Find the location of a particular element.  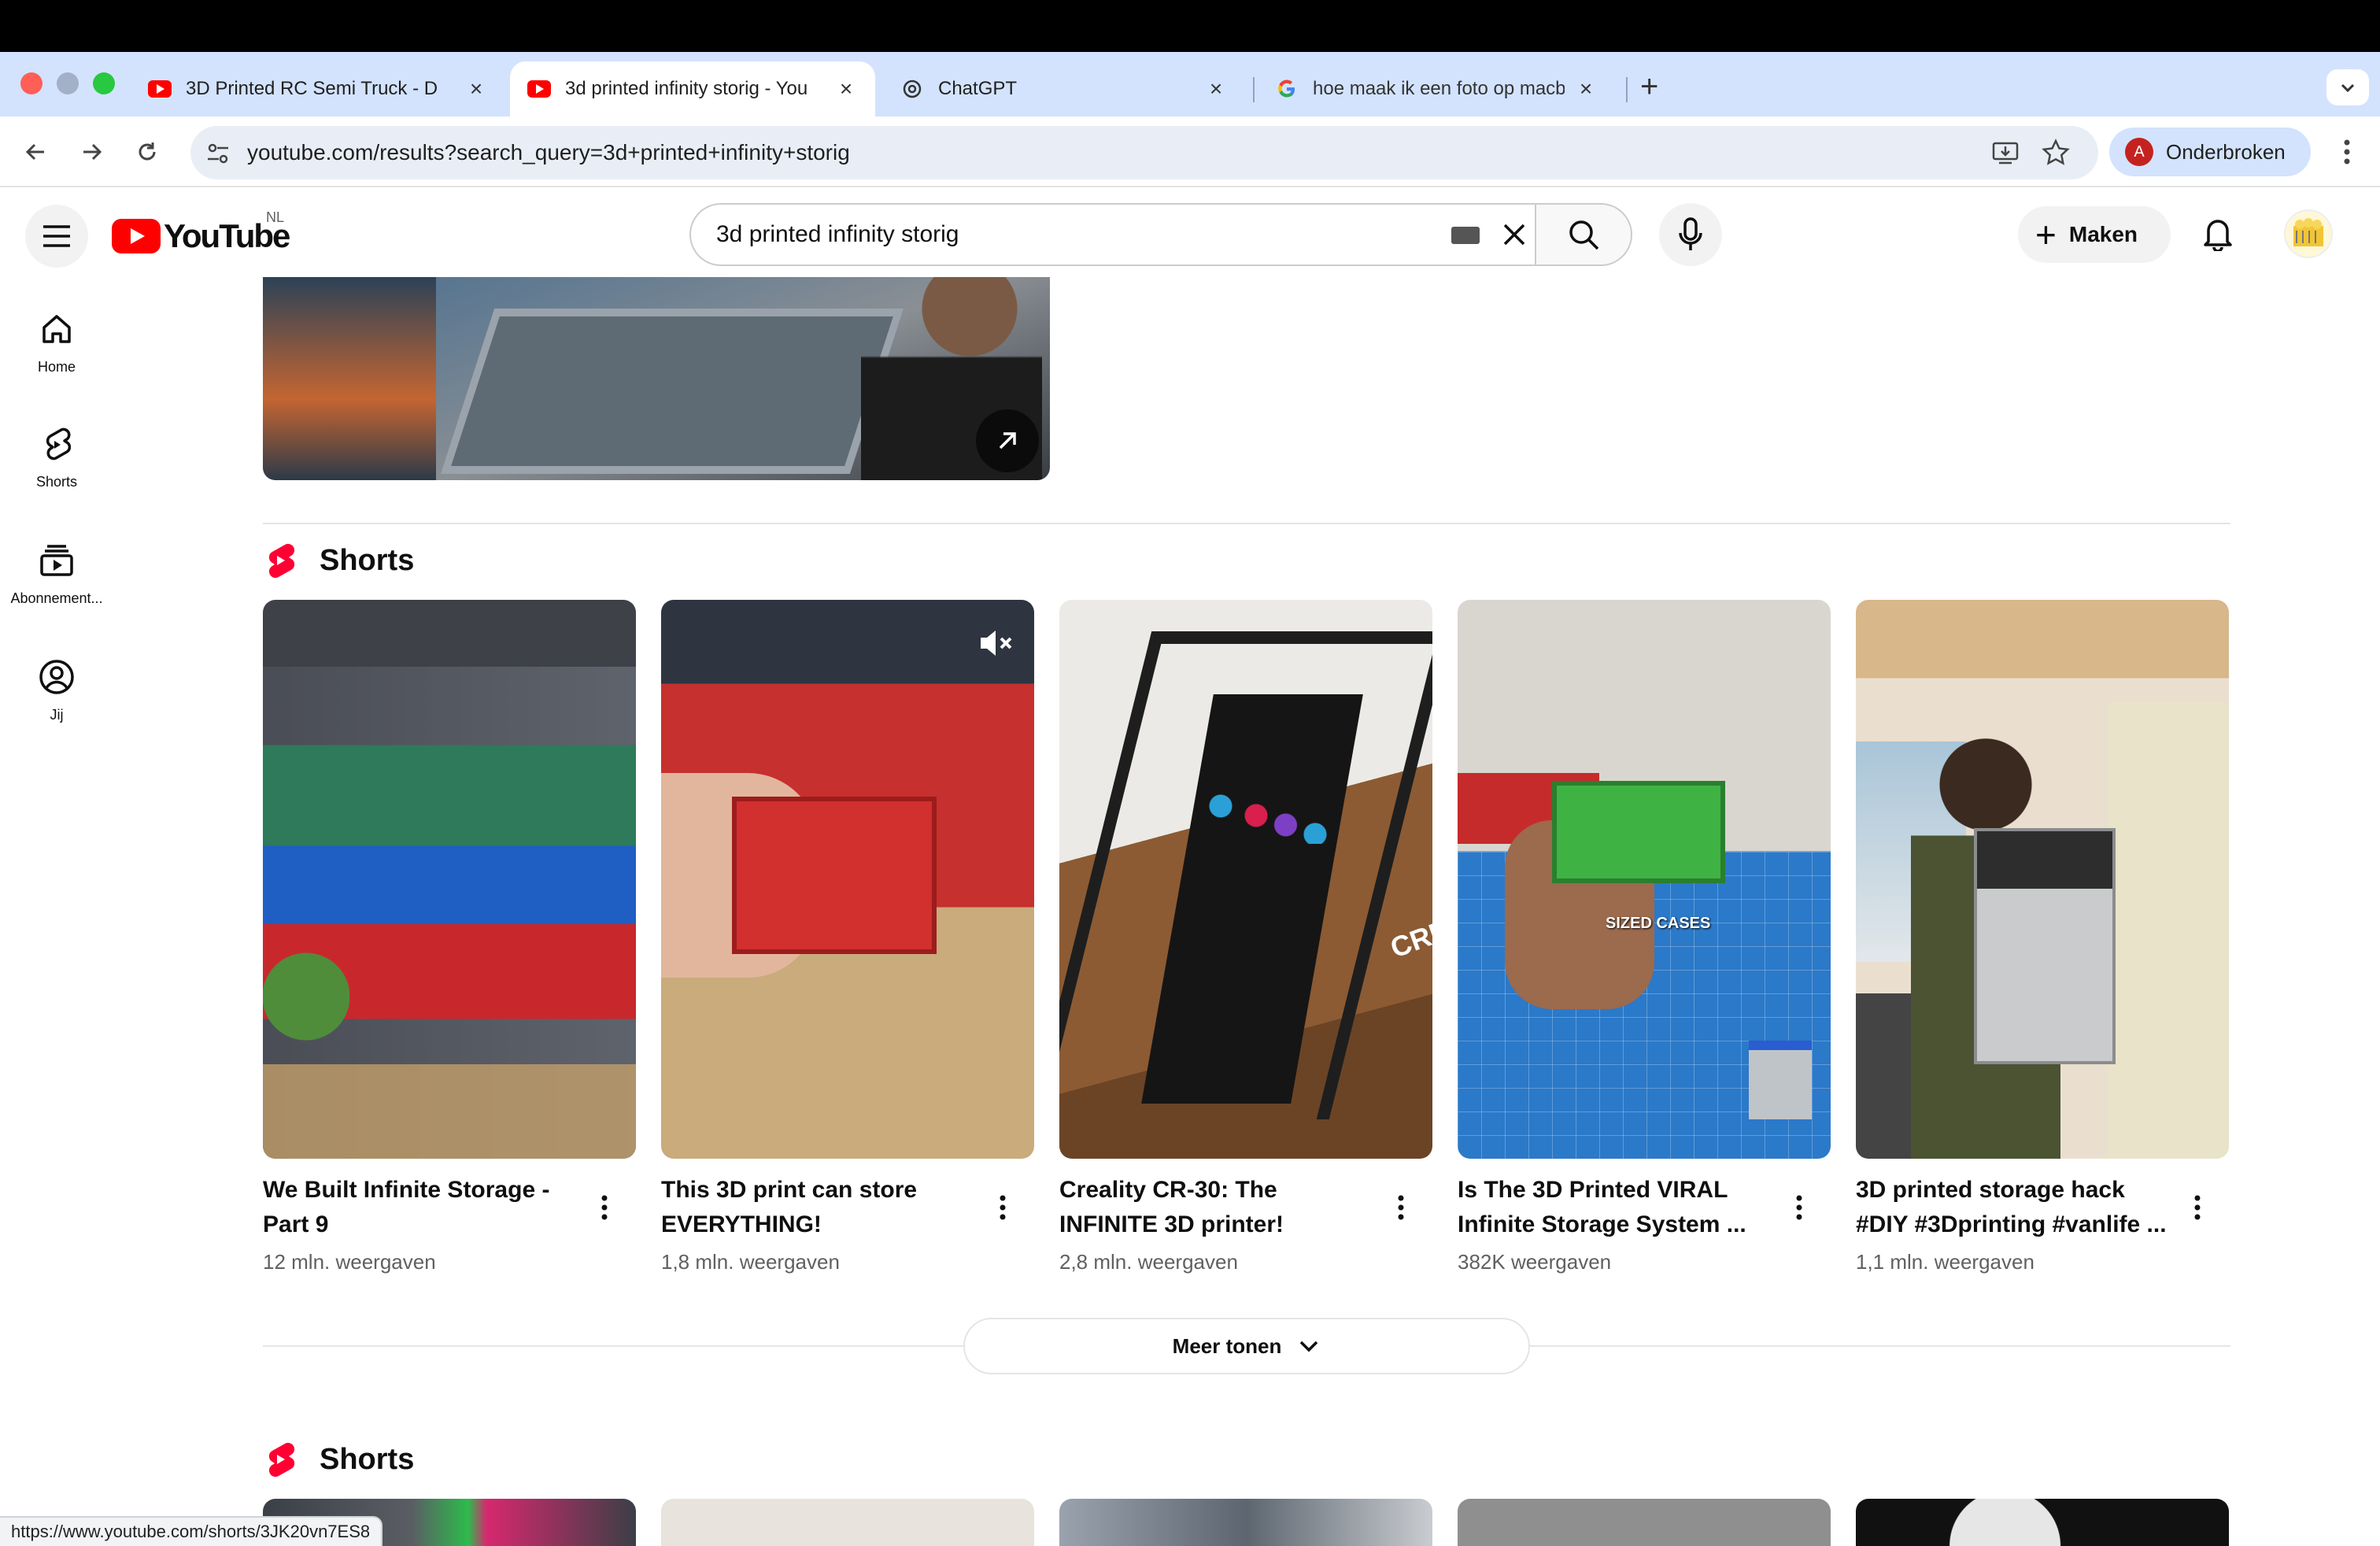

short-views: 1,8 mln. weergaven is located at coordinates (750, 1262).